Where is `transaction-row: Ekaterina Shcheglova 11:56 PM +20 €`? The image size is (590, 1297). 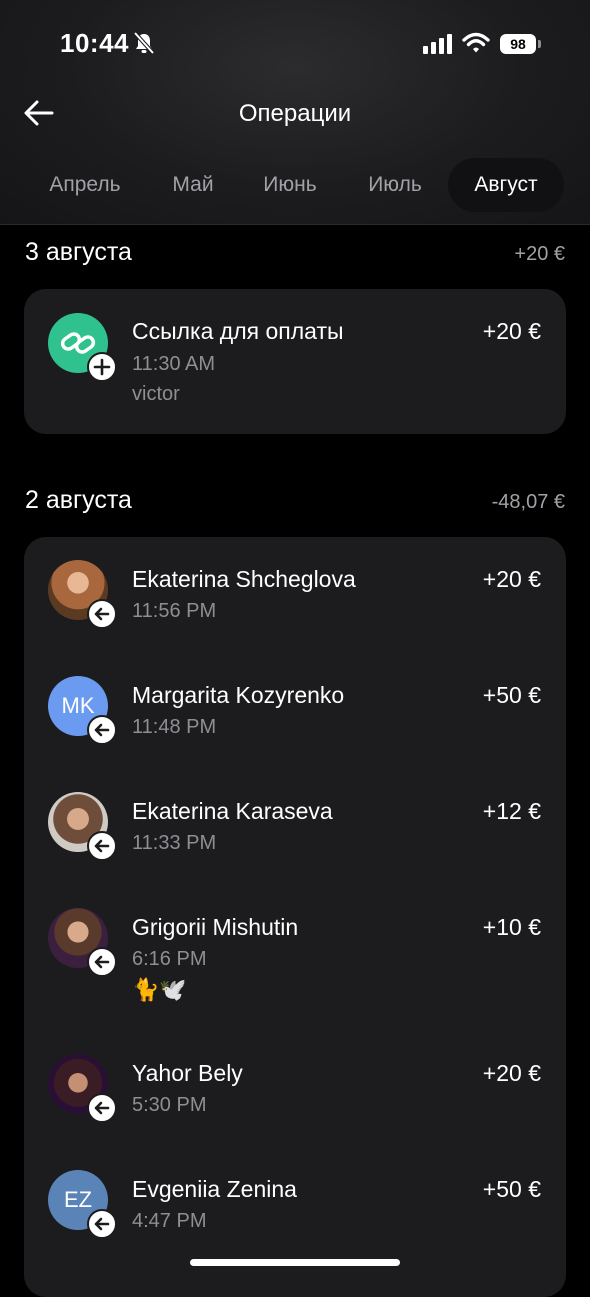 transaction-row: Ekaterina Shcheglova 11:56 PM +20 € is located at coordinates (295, 595).